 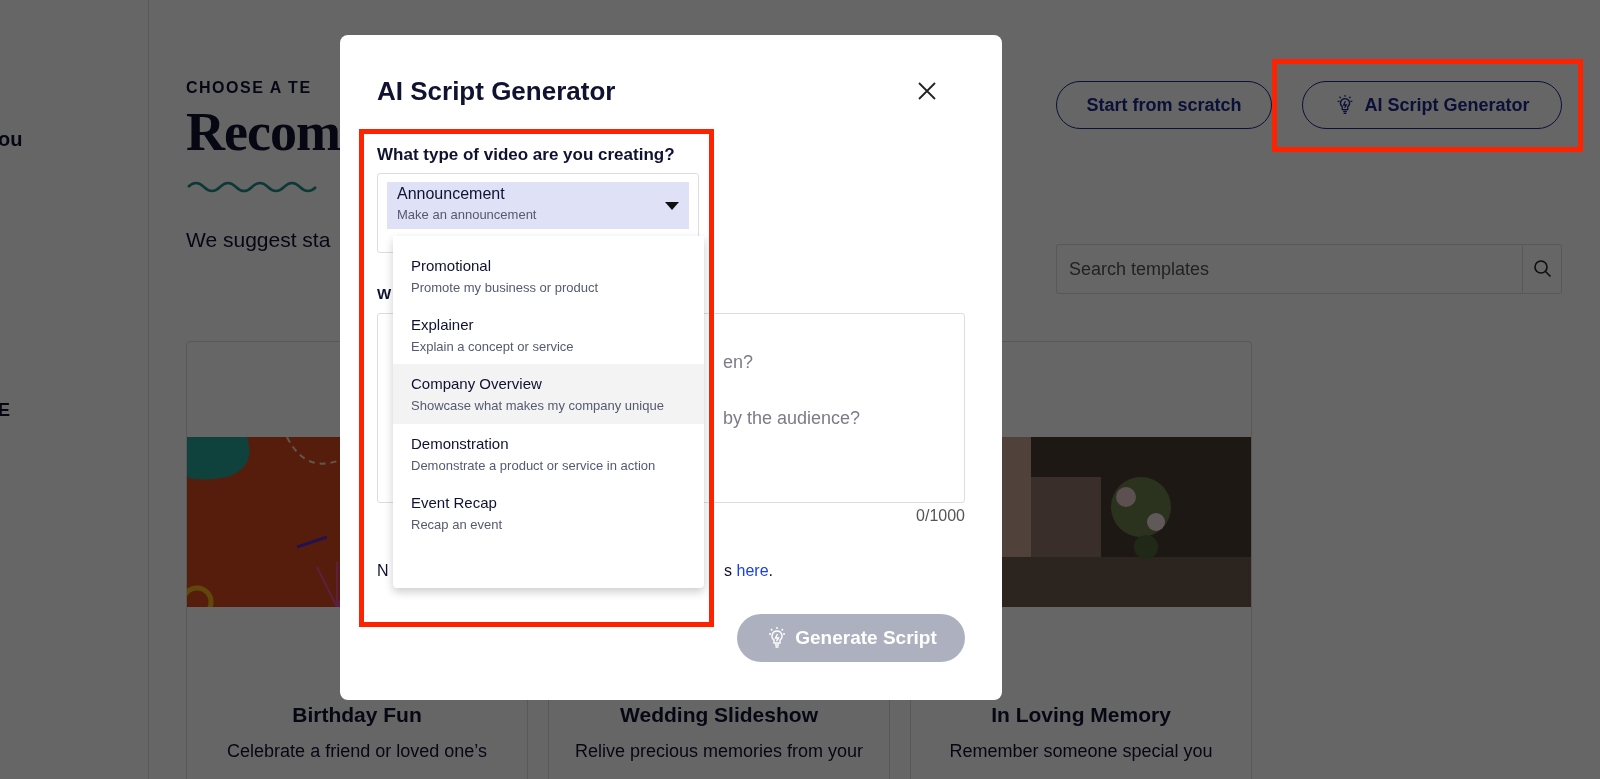 I want to click on template-title: Wedding Slideshow, so click(x=719, y=715).